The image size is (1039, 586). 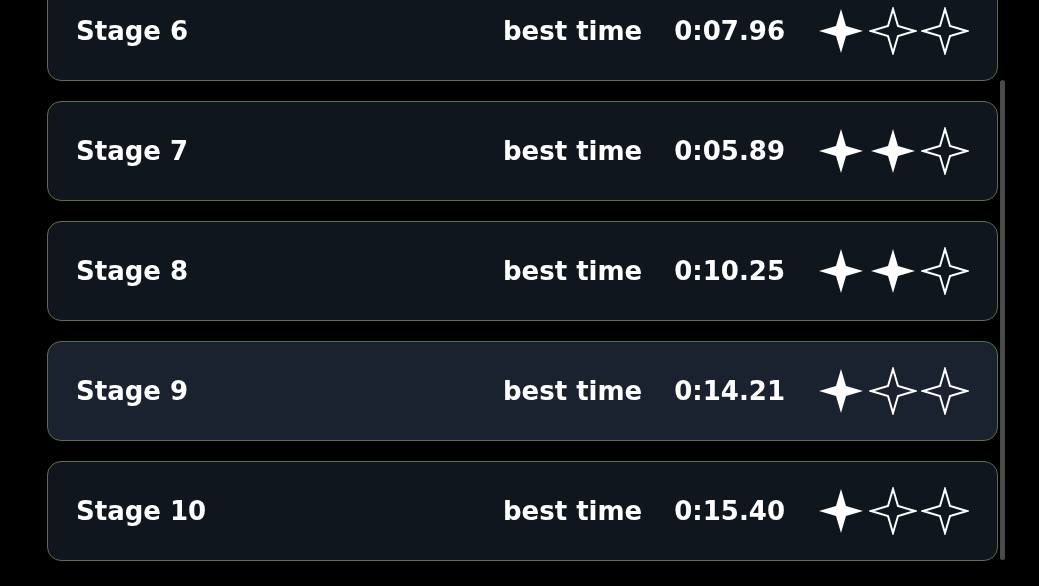 What do you see at coordinates (132, 31) in the screenshot?
I see `stage-name: Stage 6` at bounding box center [132, 31].